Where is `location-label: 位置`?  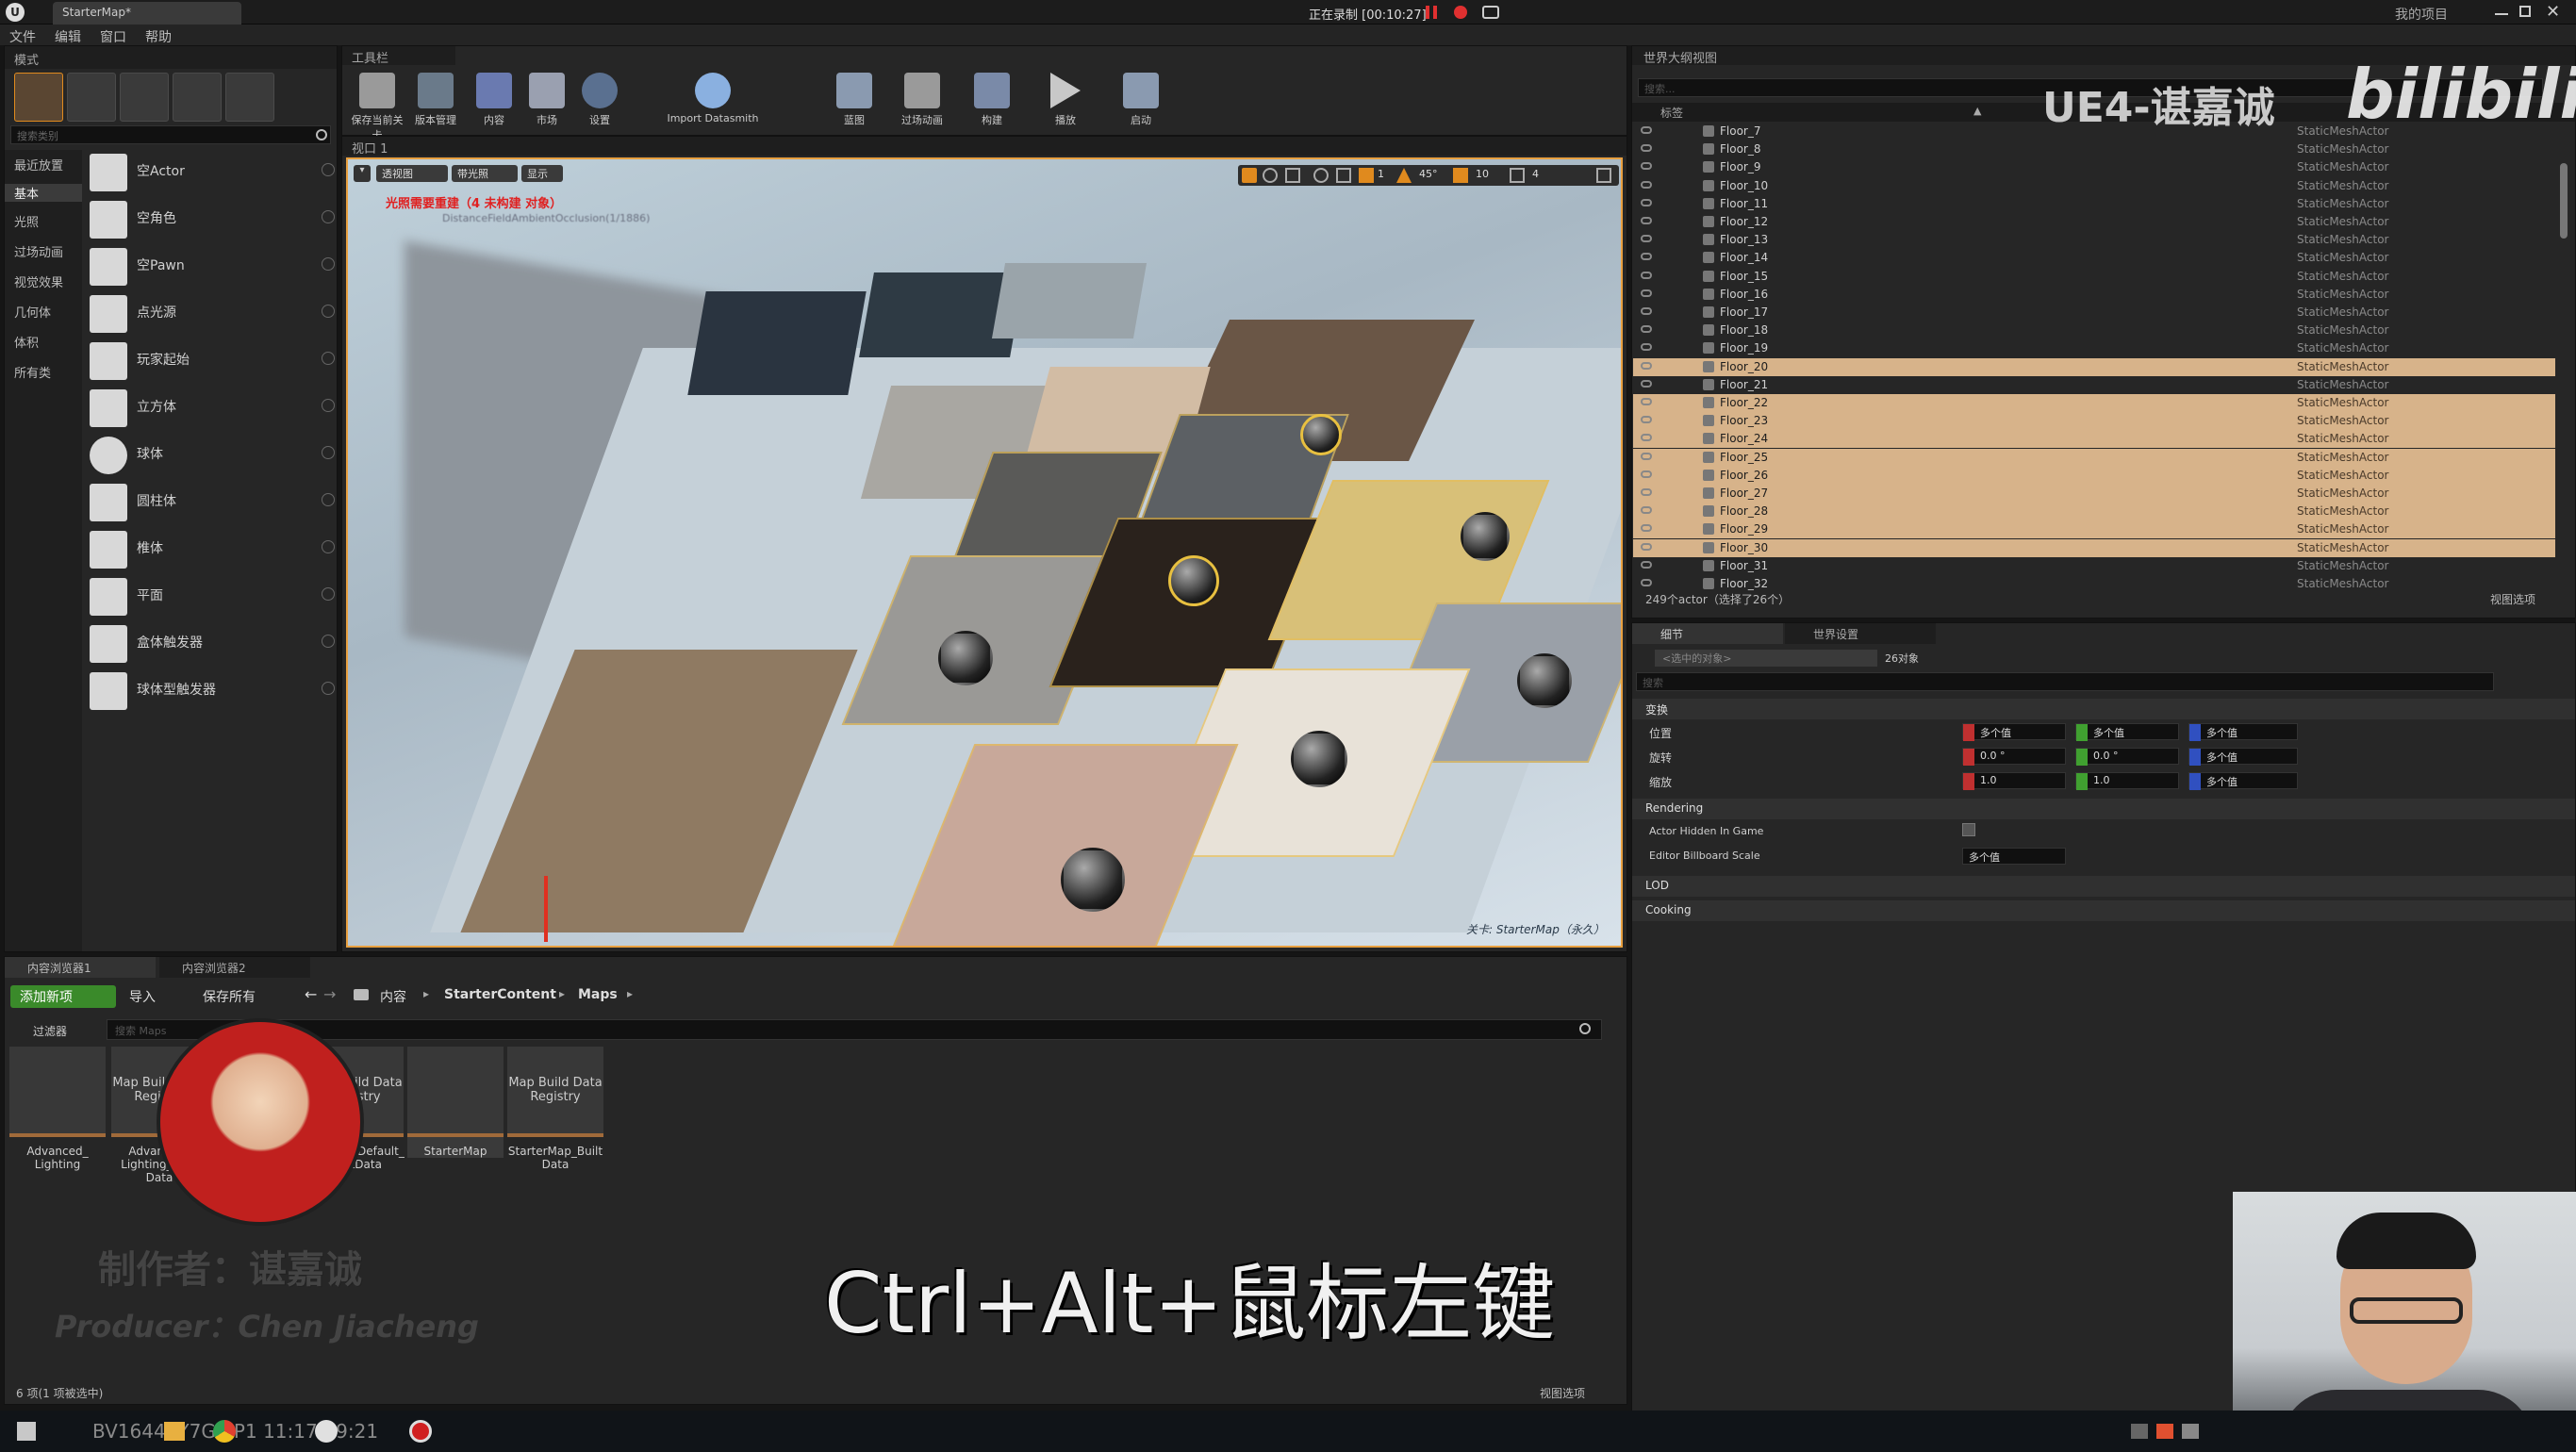
location-label: 位置 is located at coordinates (1660, 733).